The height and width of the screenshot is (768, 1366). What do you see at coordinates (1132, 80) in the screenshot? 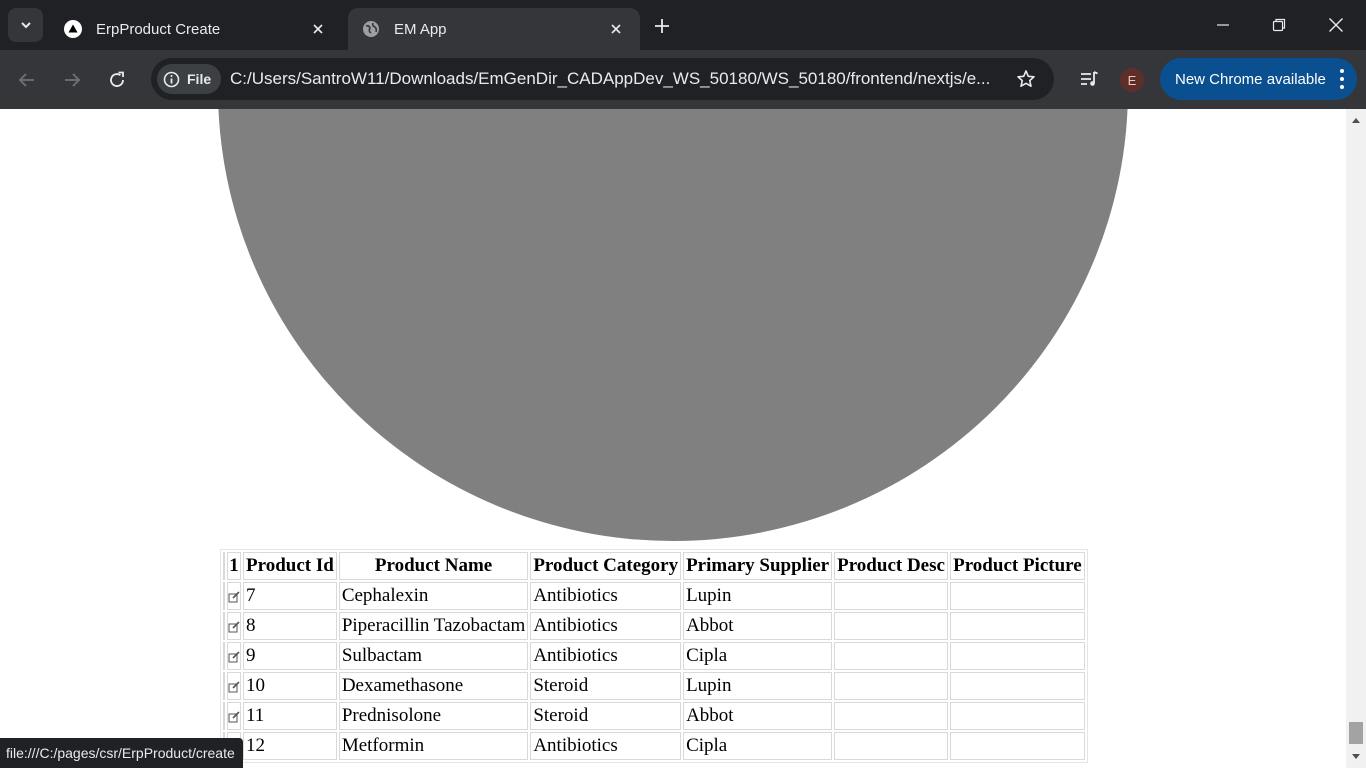
I see `profile-avatar: E` at bounding box center [1132, 80].